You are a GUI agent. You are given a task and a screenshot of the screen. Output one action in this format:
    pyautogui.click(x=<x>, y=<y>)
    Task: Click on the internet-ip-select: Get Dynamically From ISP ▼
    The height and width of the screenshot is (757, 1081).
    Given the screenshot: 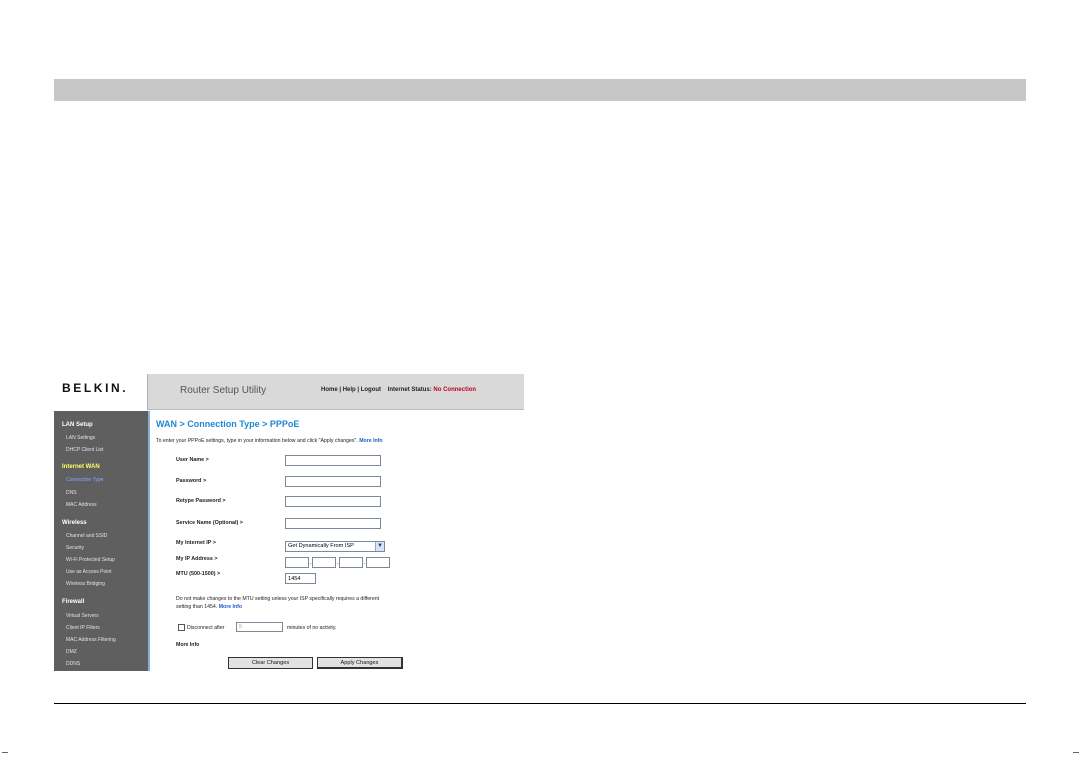 What is the action you would take?
    pyautogui.click(x=335, y=546)
    